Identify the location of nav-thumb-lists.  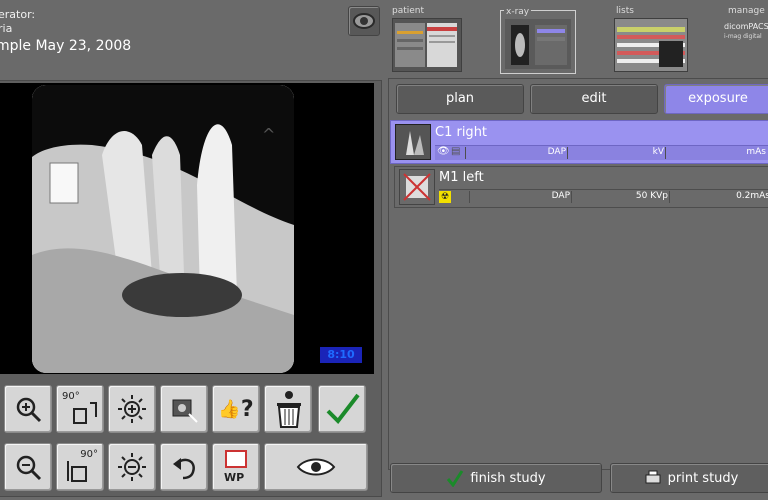
(651, 45).